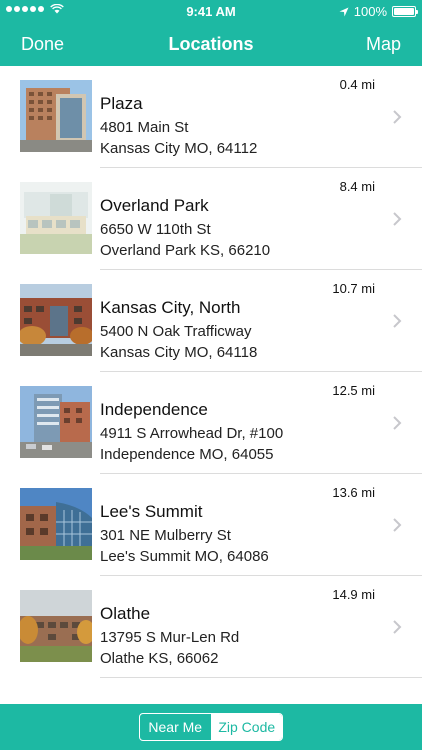 Image resolution: width=422 pixels, height=750 pixels. I want to click on location-street: 4911 S Arrowhead Dr, #100, so click(192, 433).